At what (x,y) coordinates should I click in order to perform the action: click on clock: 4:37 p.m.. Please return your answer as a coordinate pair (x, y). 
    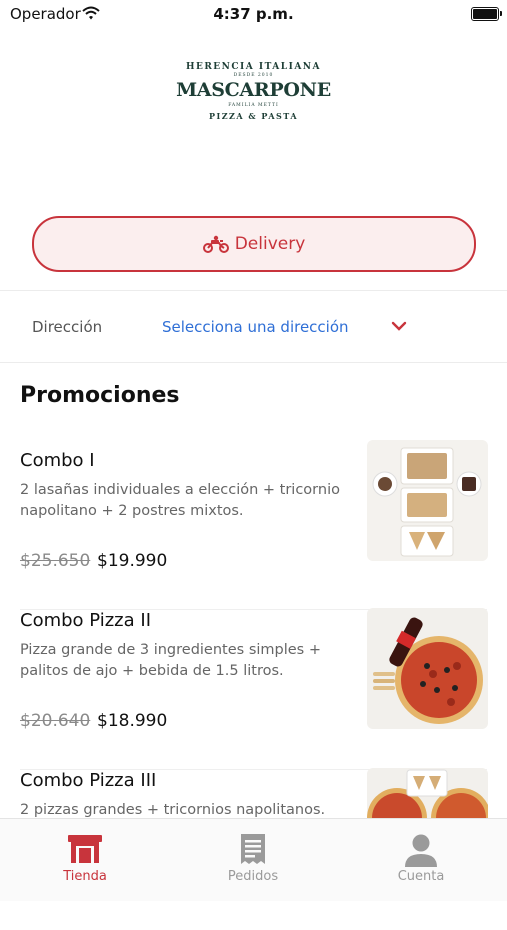
    Looking at the image, I should click on (253, 14).